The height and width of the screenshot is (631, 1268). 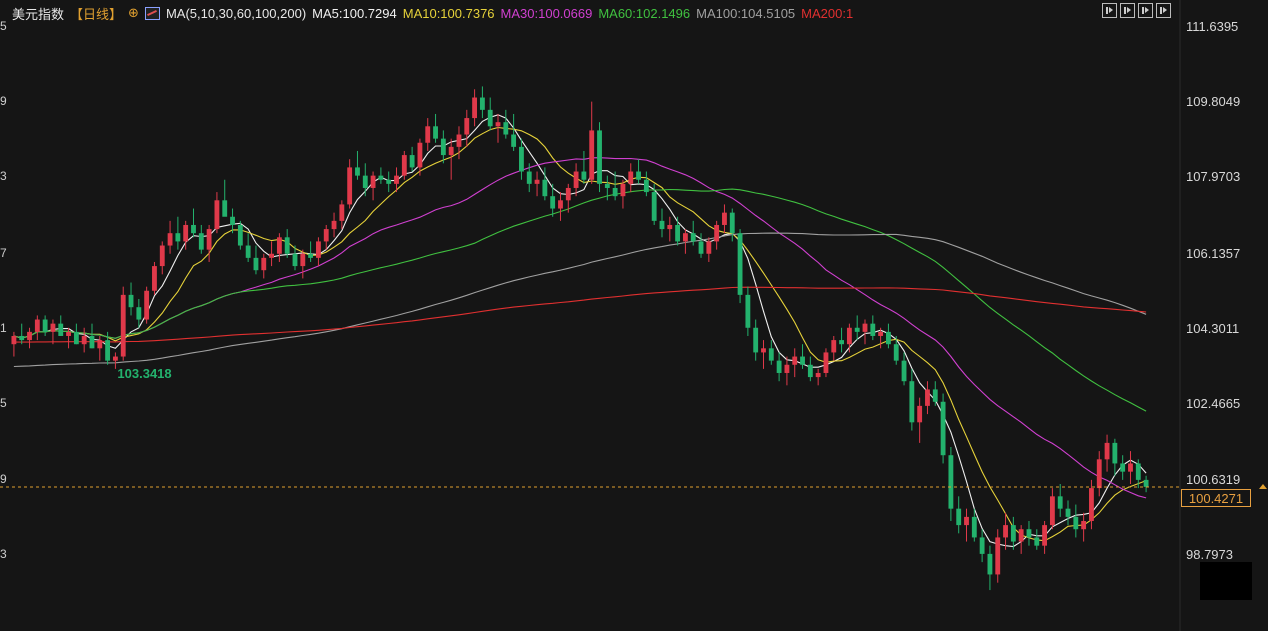 What do you see at coordinates (38, 14) in the screenshot?
I see `instrument-title: 美元指数` at bounding box center [38, 14].